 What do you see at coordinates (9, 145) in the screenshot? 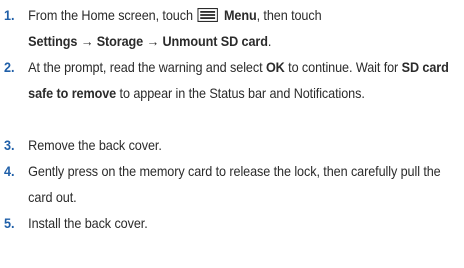
I see `step-number: 3.` at bounding box center [9, 145].